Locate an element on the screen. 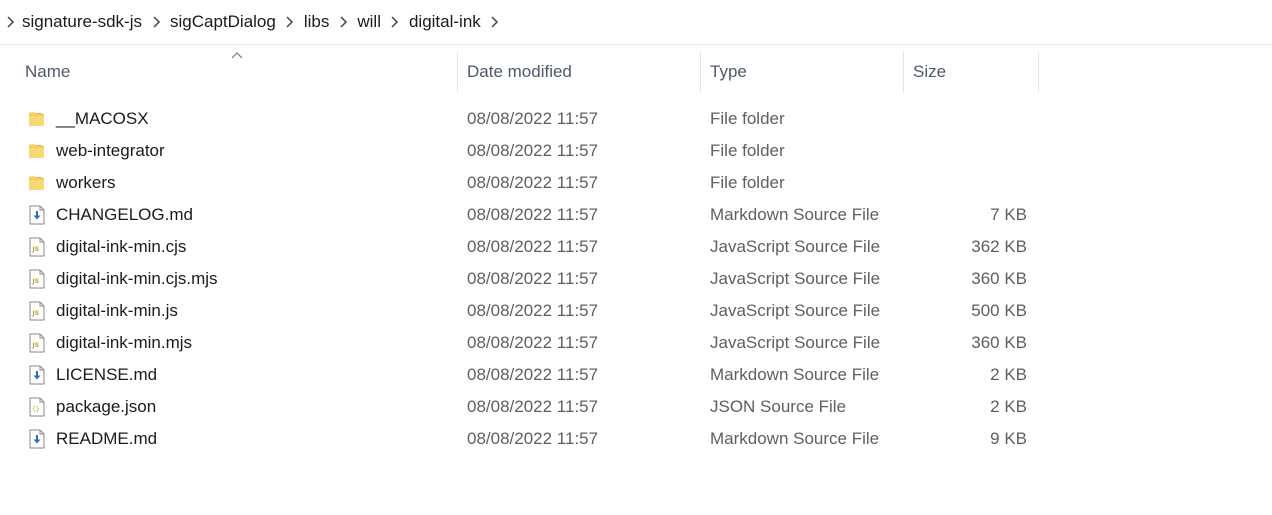 Image resolution: width=1272 pixels, height=515 pixels. file-row: __MACOSX 08/08/2022 11:57 File folder is located at coordinates (520, 119).